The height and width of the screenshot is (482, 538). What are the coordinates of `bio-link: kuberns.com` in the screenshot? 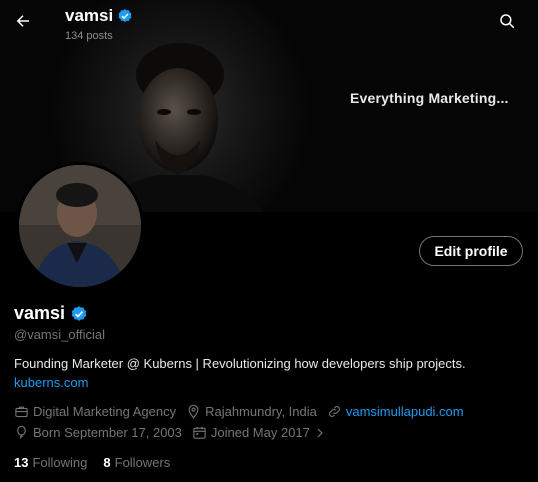 It's located at (51, 382).